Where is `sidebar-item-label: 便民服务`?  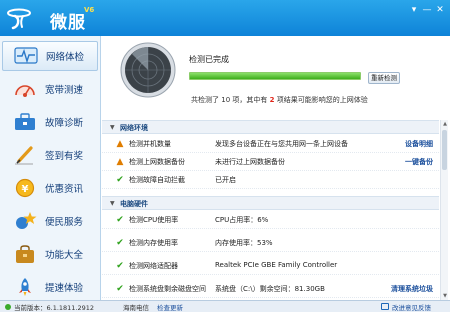
sidebar-item-label: 便民服务 is located at coordinates (64, 222).